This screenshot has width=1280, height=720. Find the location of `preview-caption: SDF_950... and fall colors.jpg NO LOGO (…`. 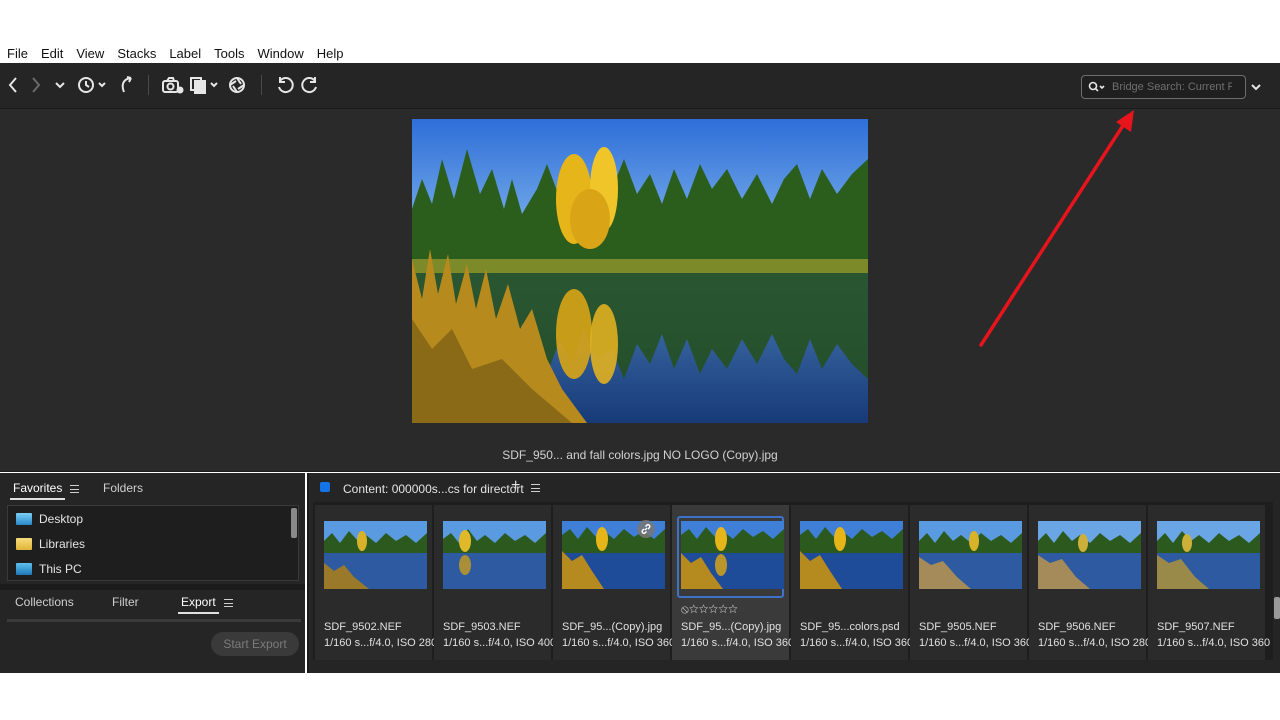

preview-caption: SDF_950... and fall colors.jpg NO LOGO (… is located at coordinates (640, 455).